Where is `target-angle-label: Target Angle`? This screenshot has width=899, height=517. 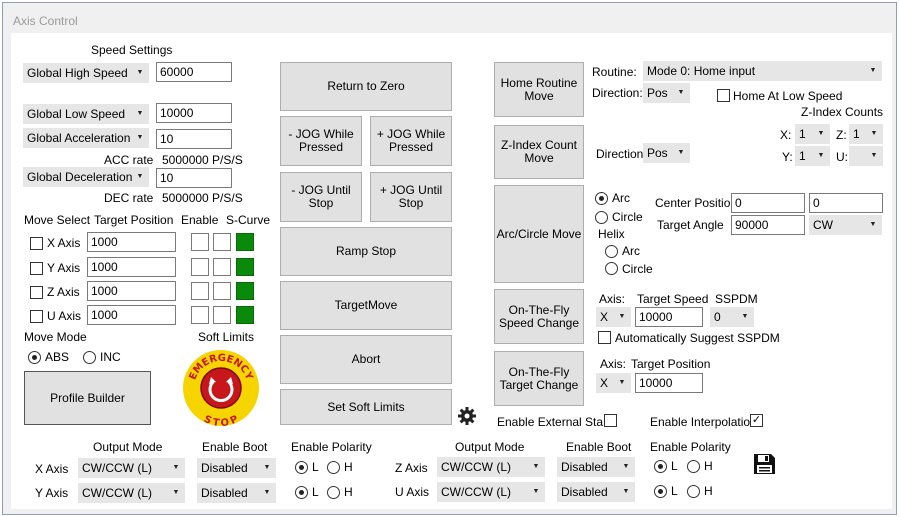 target-angle-label: Target Angle is located at coordinates (690, 225).